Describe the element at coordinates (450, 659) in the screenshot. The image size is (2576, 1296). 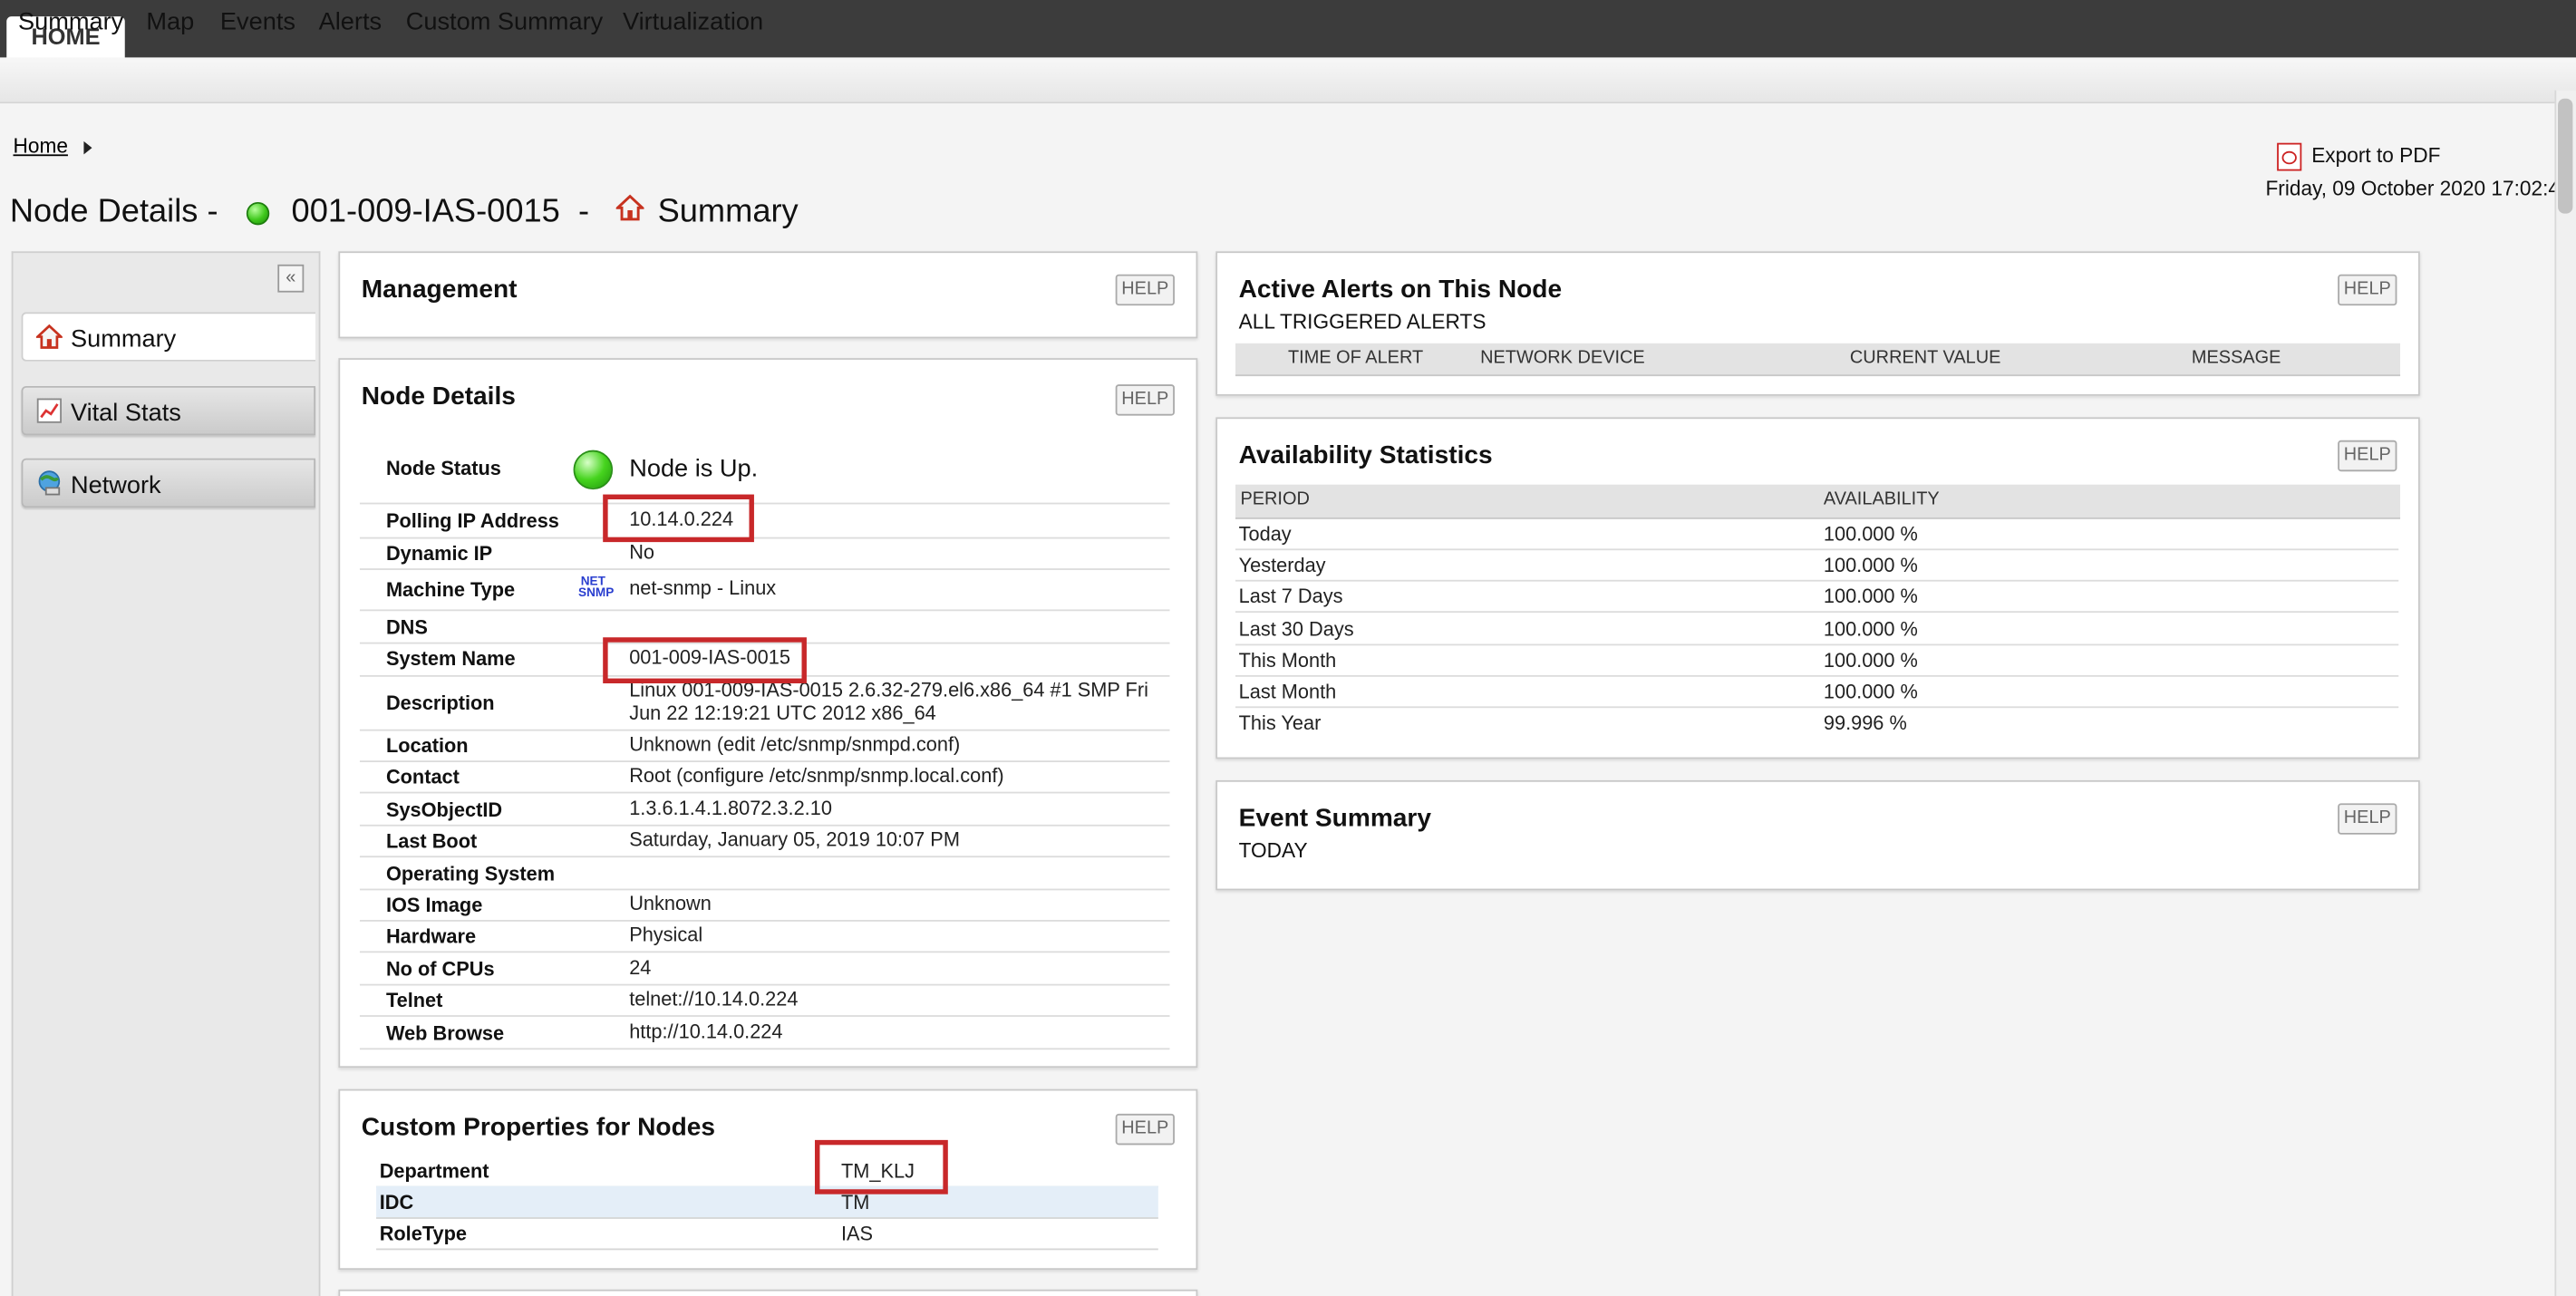
I see `row-label: System Name` at that location.